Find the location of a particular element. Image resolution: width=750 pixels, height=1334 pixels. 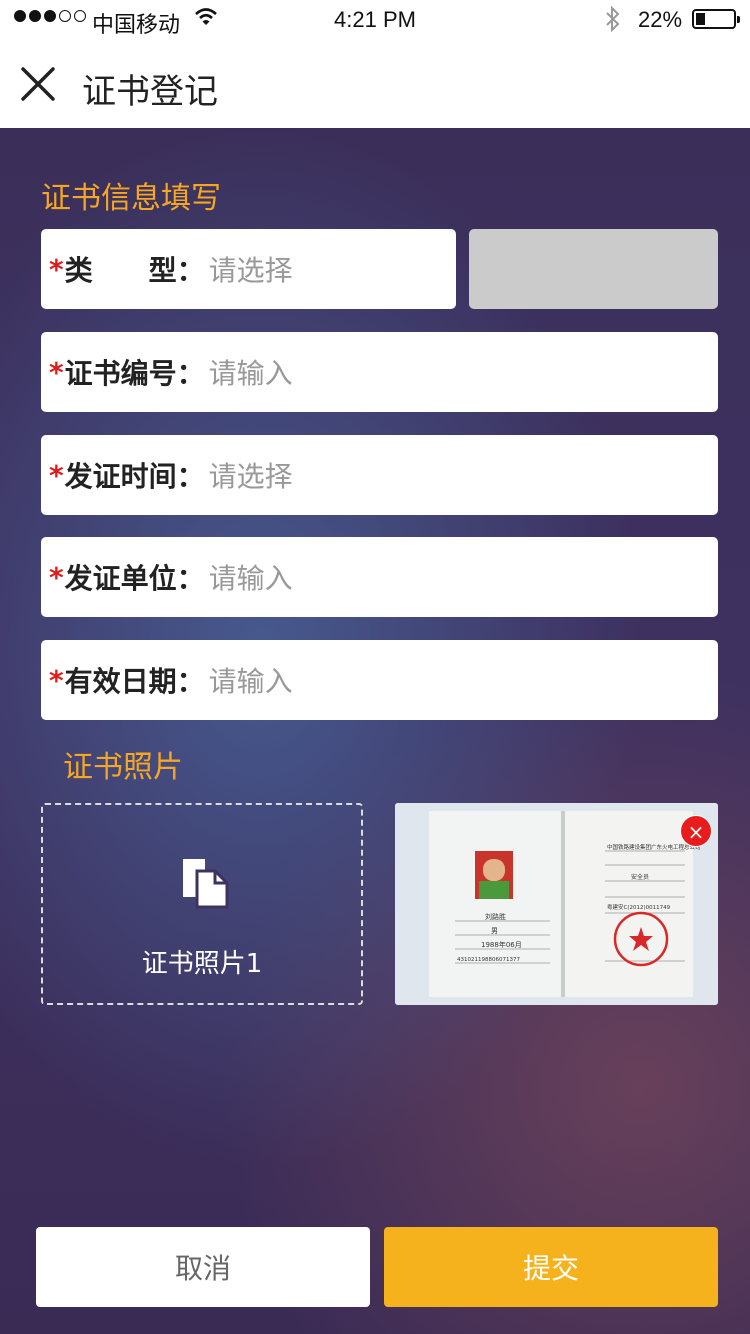

issue-date-picker: 请选择 is located at coordinates (251, 475).